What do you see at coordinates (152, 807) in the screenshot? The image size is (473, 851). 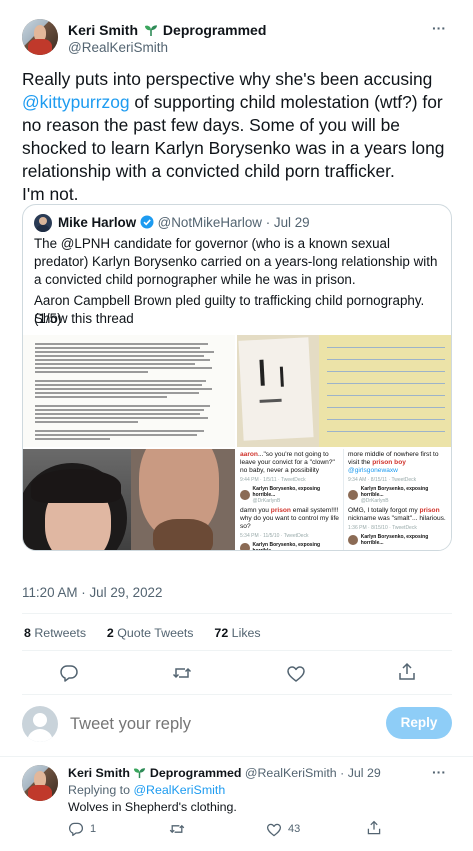 I see `reply-text: Wolves in Shepherd's clothing.` at bounding box center [152, 807].